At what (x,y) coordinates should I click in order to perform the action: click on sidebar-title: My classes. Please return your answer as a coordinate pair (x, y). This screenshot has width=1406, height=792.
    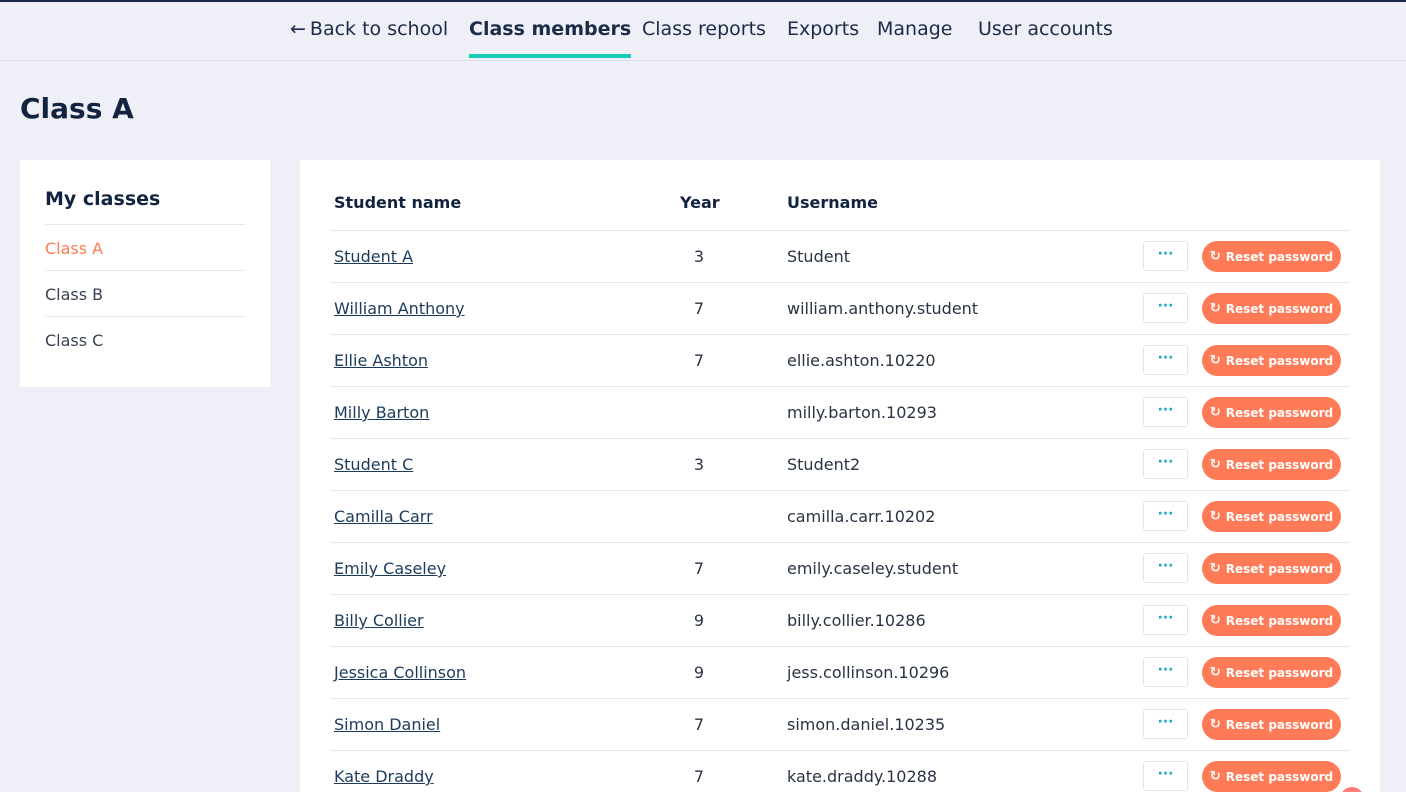
    Looking at the image, I should click on (103, 199).